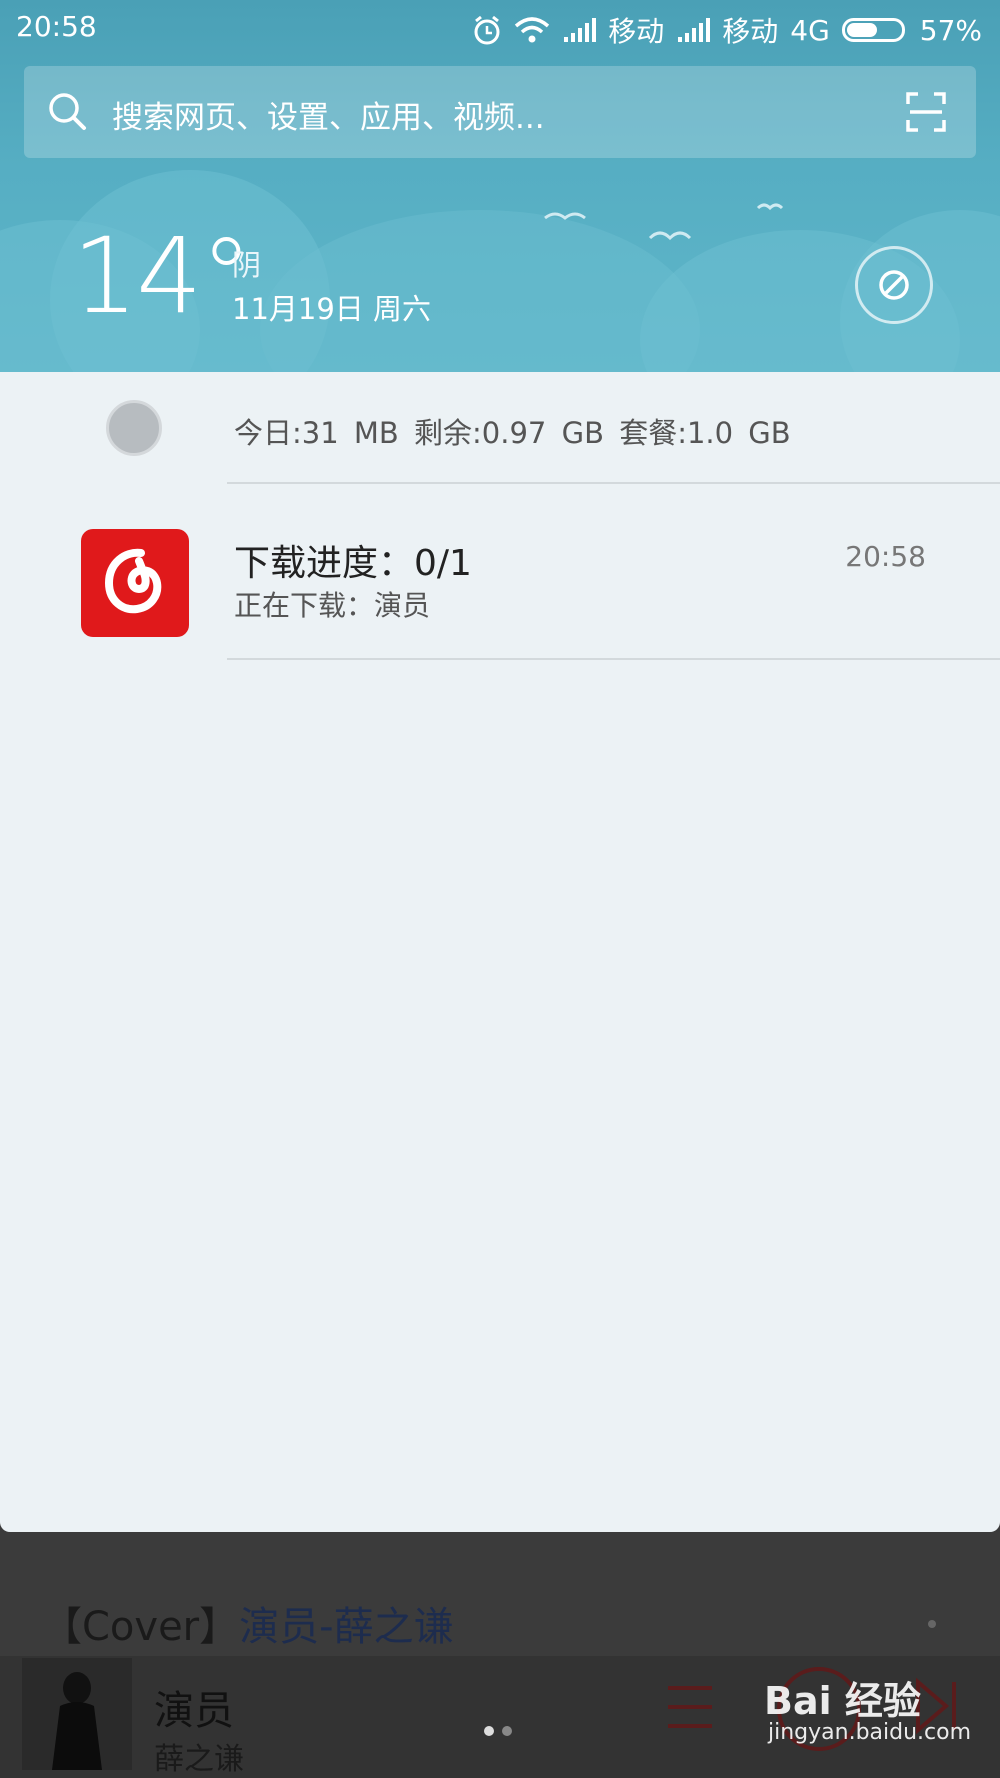 Image resolution: width=1000 pixels, height=1778 pixels. Describe the element at coordinates (932, 1624) in the screenshot. I see `more-icon` at that location.